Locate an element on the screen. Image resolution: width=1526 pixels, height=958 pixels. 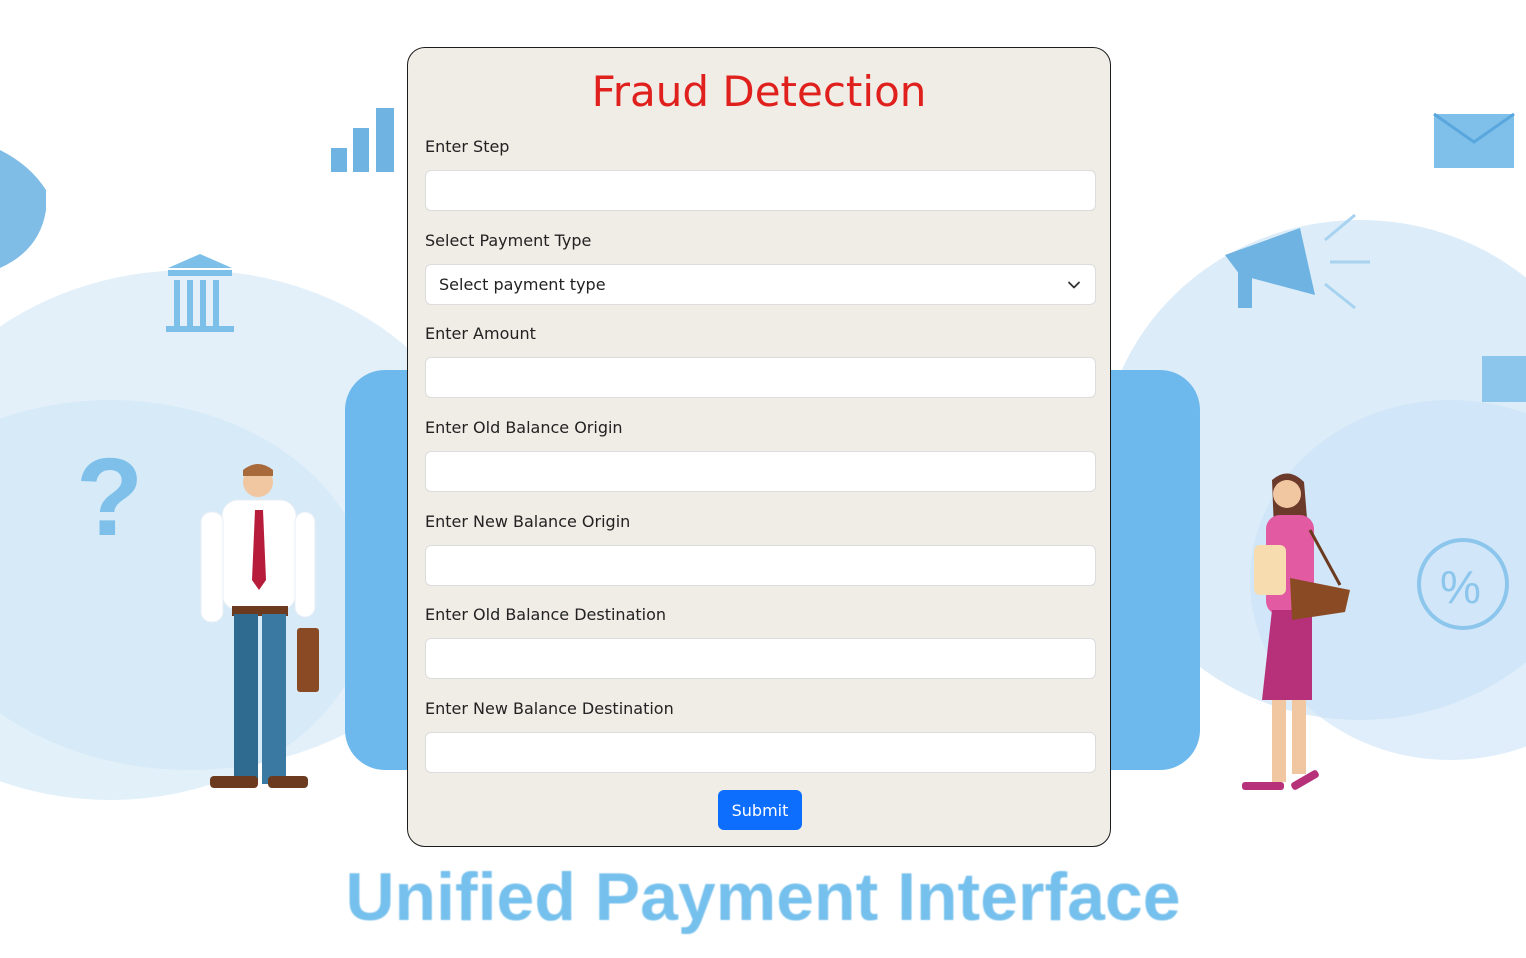
old-balance-origin-label: Enter Old Balance Origin is located at coordinates (524, 427).